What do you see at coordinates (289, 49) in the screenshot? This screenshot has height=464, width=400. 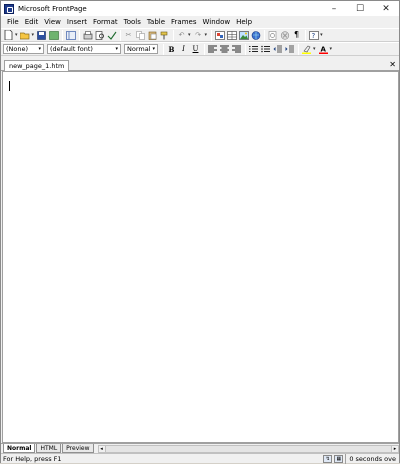 I see `increase-indent-icon` at bounding box center [289, 49].